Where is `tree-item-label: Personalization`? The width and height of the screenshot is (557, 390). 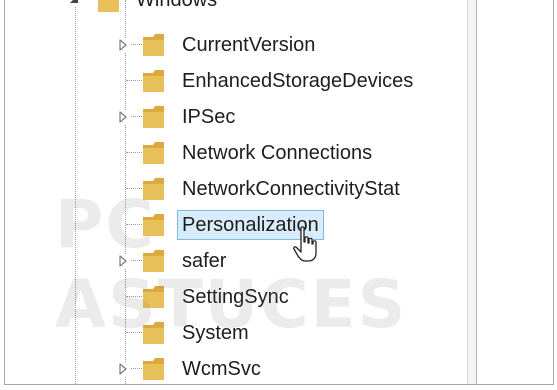
tree-item-label: Personalization is located at coordinates (250, 225).